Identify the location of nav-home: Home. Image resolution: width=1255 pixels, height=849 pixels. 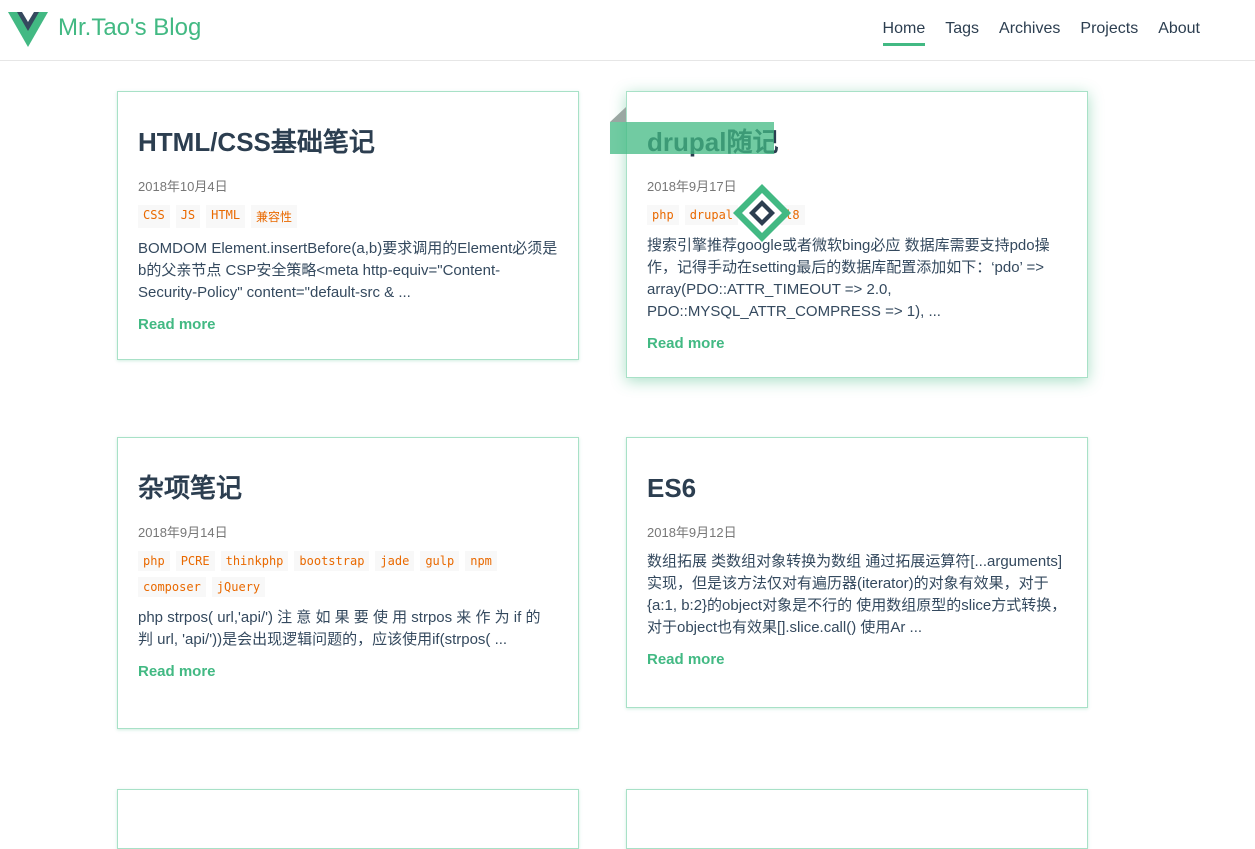
(903, 33).